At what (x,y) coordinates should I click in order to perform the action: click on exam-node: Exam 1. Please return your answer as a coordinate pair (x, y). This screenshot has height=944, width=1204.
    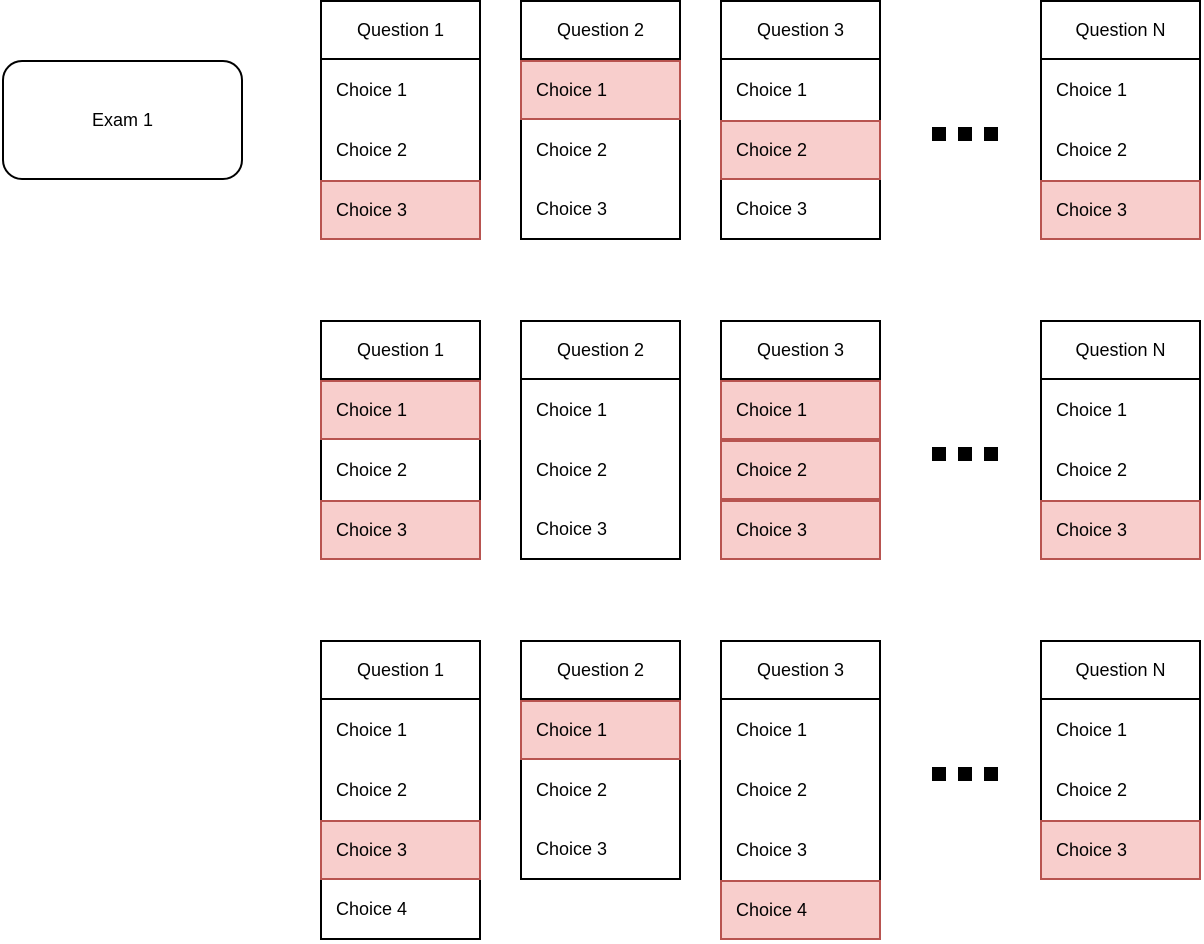
    Looking at the image, I should click on (122, 120).